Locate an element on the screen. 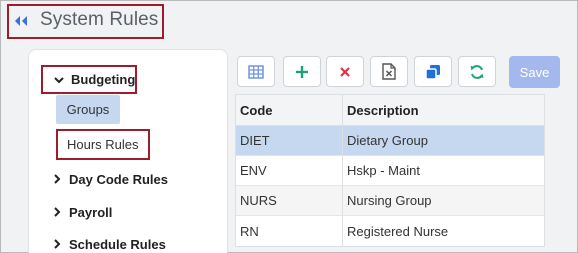 This screenshot has height=253, width=578. cell-description: Nursing Group is located at coordinates (389, 200).